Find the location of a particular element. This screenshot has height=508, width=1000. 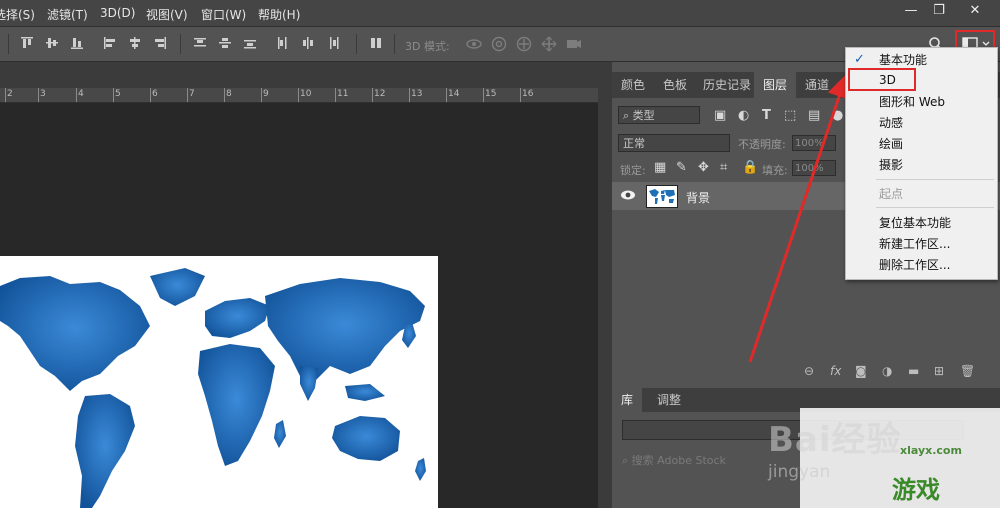

tab-adjustments: 调整 is located at coordinates (669, 400).